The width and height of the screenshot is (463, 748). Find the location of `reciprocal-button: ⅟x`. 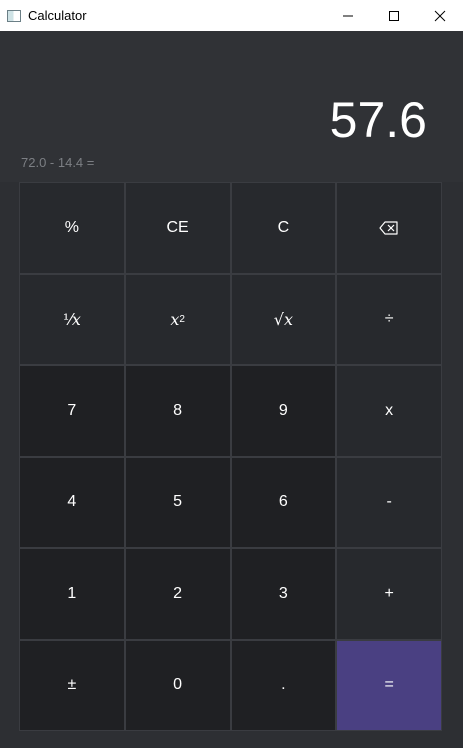

reciprocal-button: ⅟x is located at coordinates (72, 319).